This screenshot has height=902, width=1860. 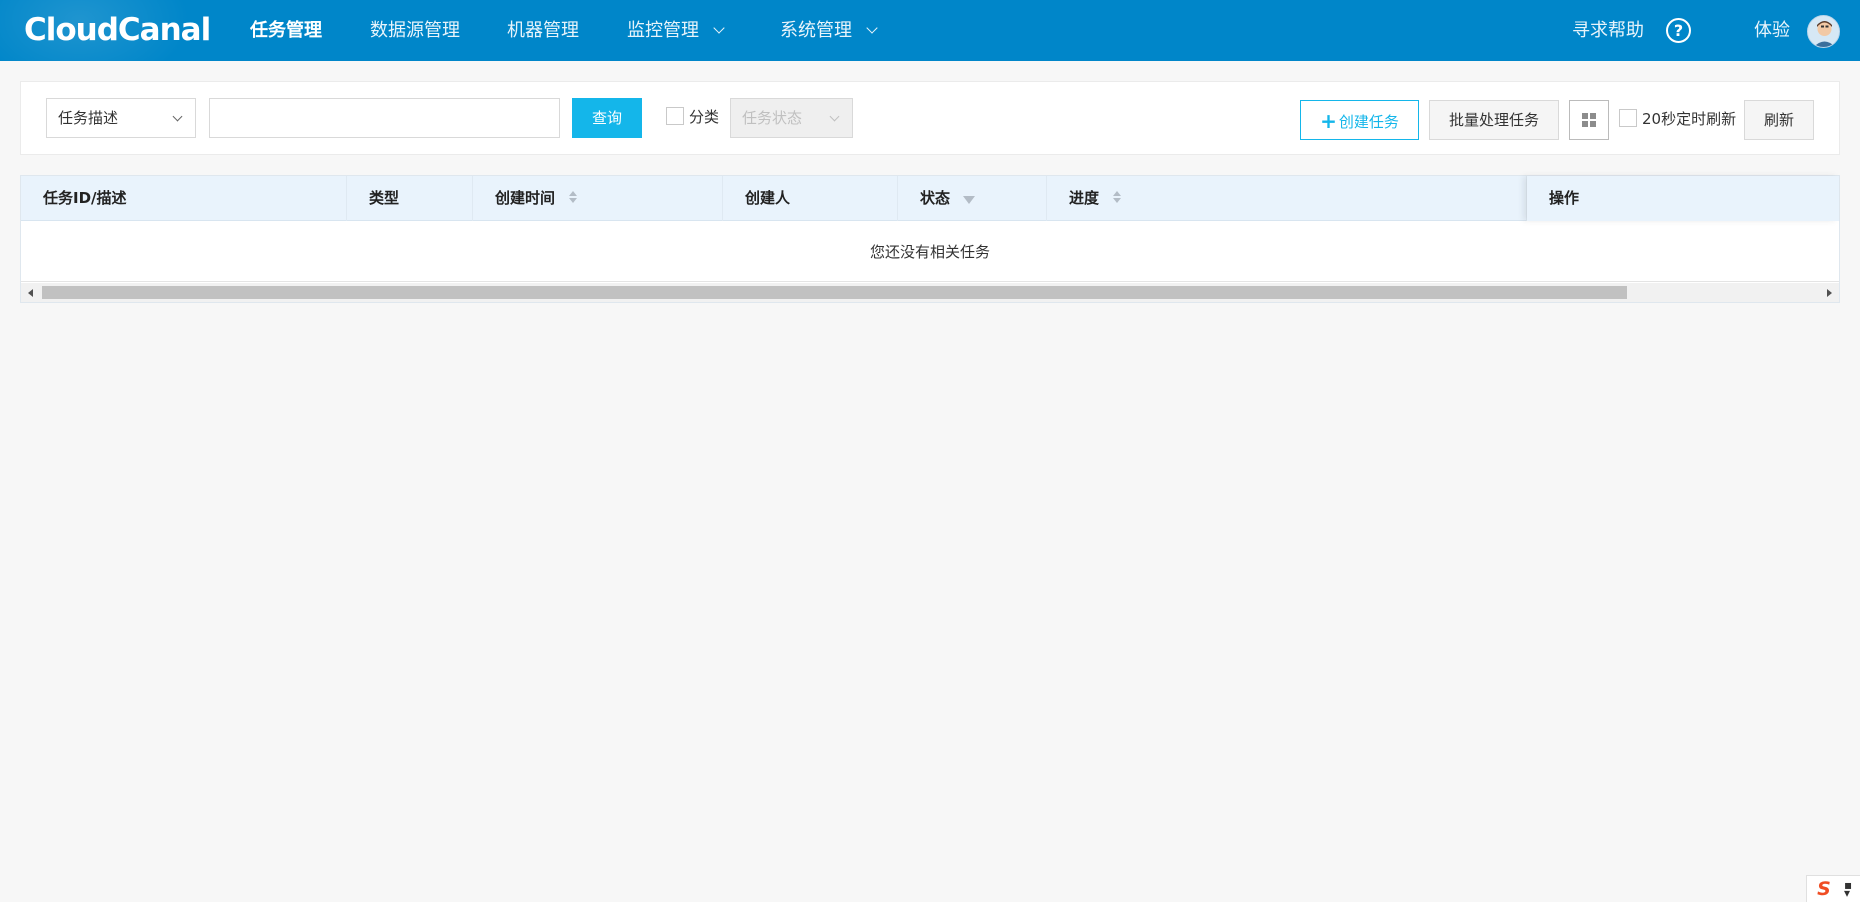 I want to click on refresh-button: 刷新, so click(x=1779, y=120).